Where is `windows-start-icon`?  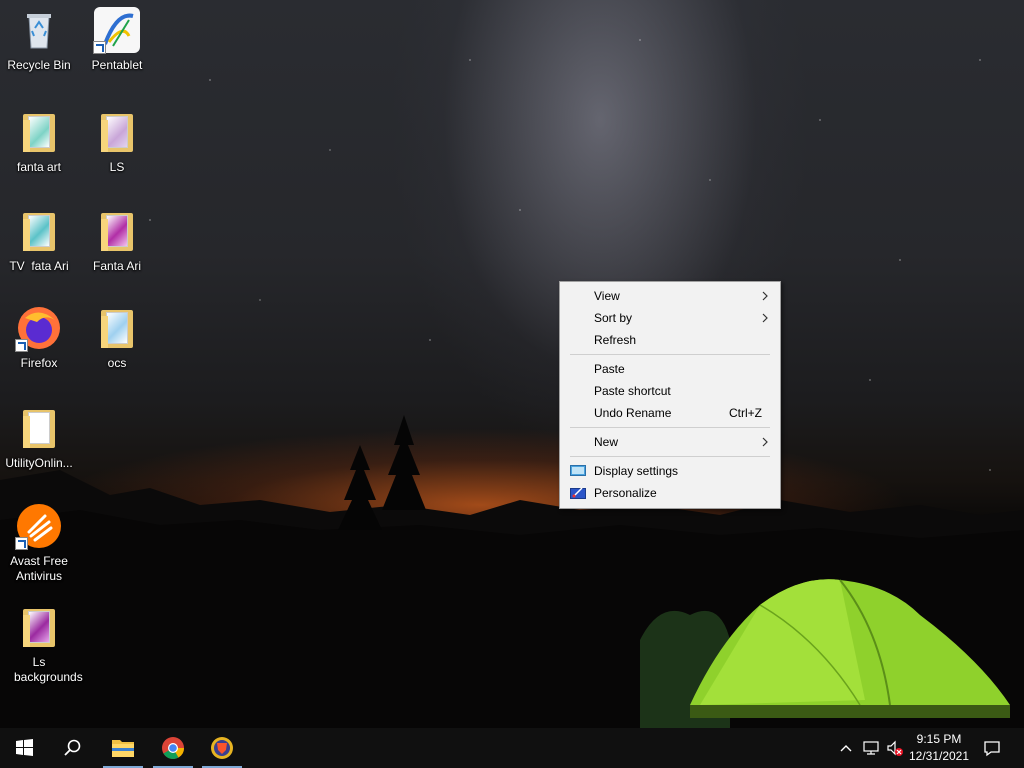
windows-start-icon is located at coordinates (24, 747).